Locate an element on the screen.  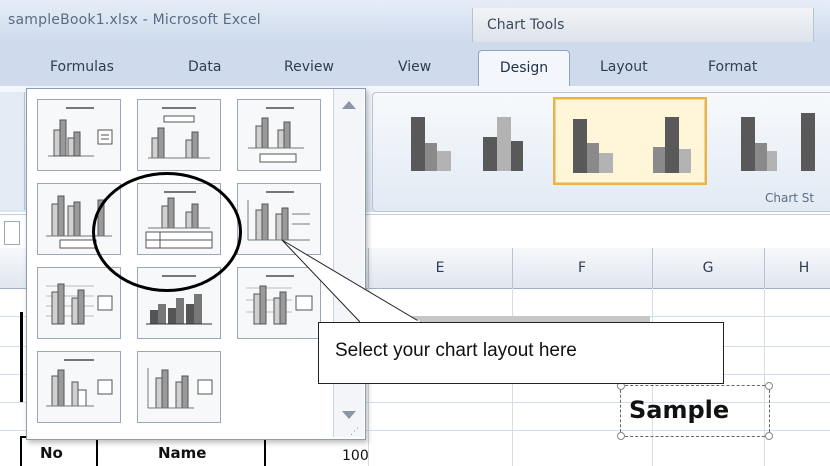
callout-text: Select your chart layout here is located at coordinates (456, 350).